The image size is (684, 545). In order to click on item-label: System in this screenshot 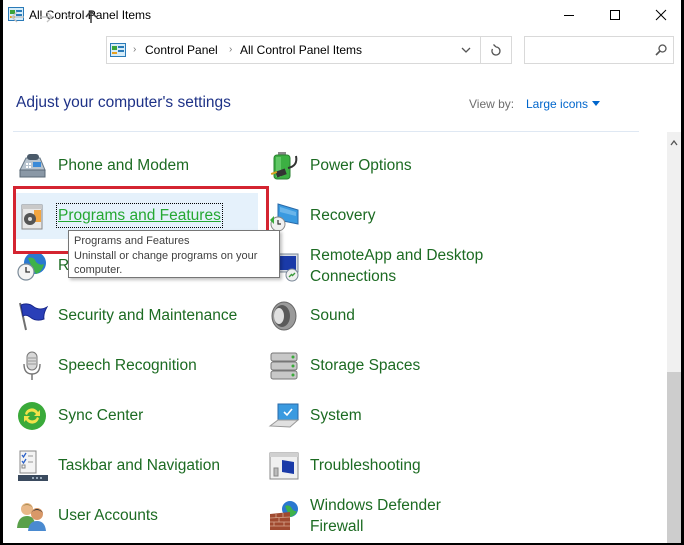, I will do `click(336, 415)`.